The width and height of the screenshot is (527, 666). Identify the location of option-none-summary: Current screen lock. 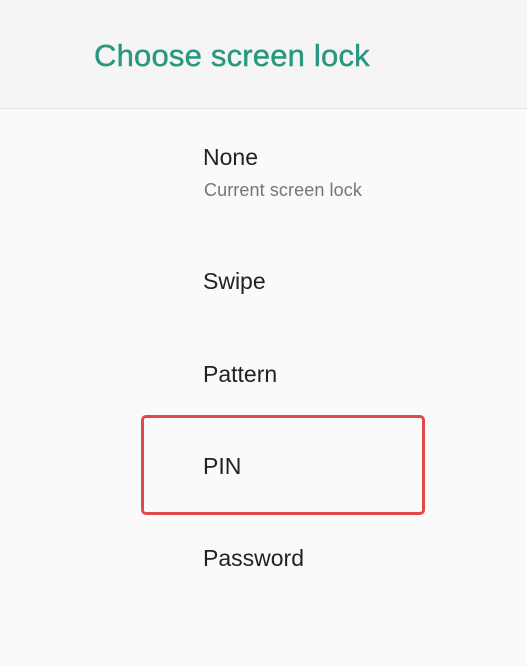
(283, 190).